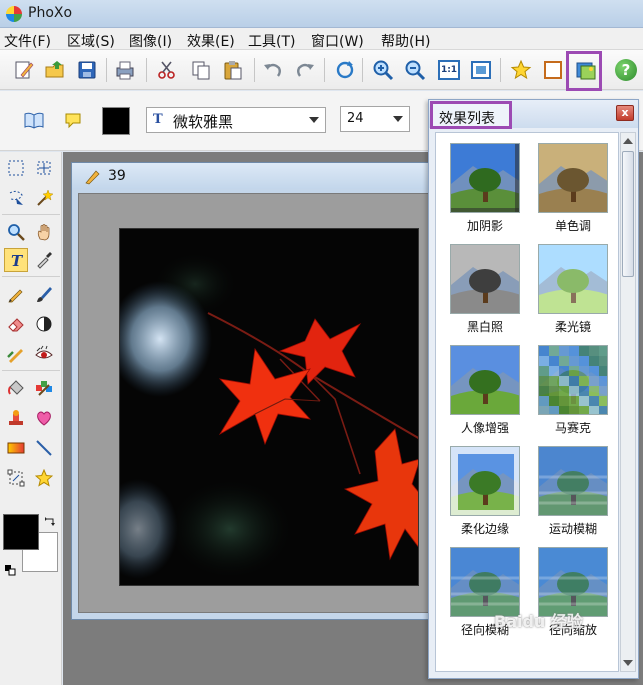 The width and height of the screenshot is (643, 685). I want to click on effect-item: 单色调, so click(572, 186).